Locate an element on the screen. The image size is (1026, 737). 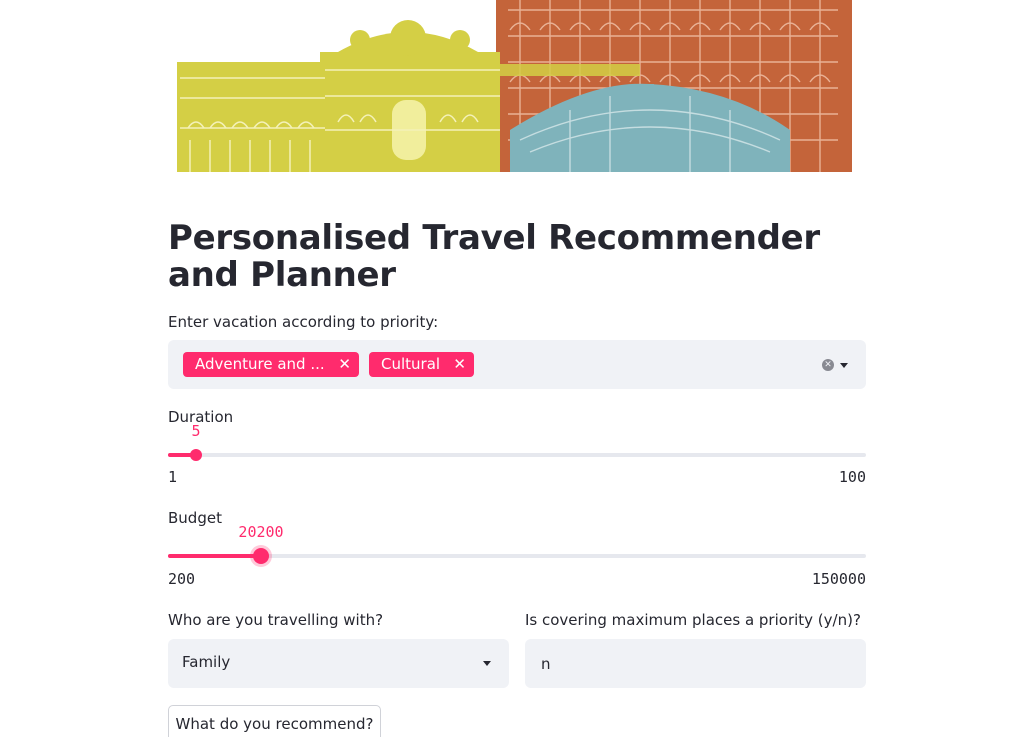
vacation-tag-adventure: Adventure and ... ✕ is located at coordinates (271, 364).